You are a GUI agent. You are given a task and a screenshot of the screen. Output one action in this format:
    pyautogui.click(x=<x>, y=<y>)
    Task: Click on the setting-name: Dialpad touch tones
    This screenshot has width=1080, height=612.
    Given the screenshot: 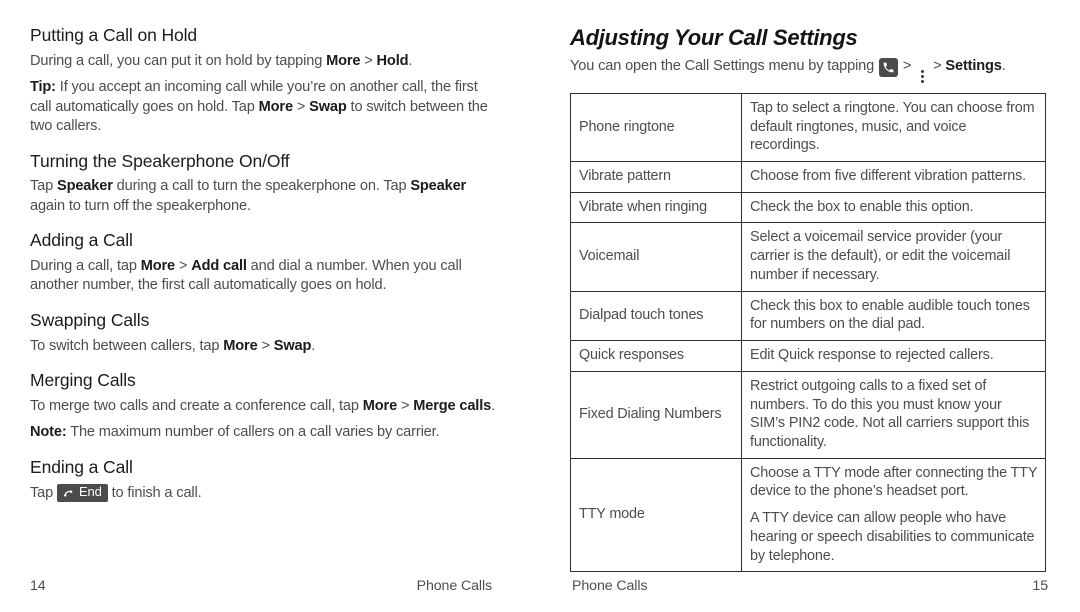 What is the action you would take?
    pyautogui.click(x=656, y=316)
    